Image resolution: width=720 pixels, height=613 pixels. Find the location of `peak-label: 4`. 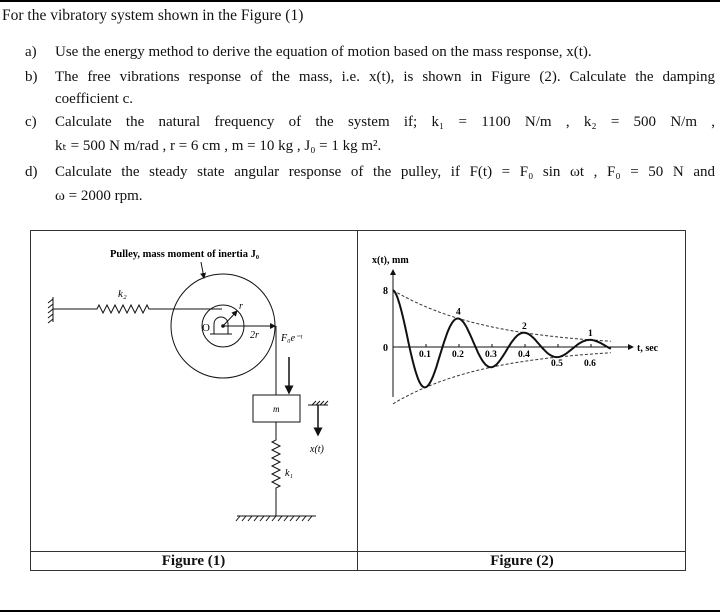

peak-label: 4 is located at coordinates (458, 313).